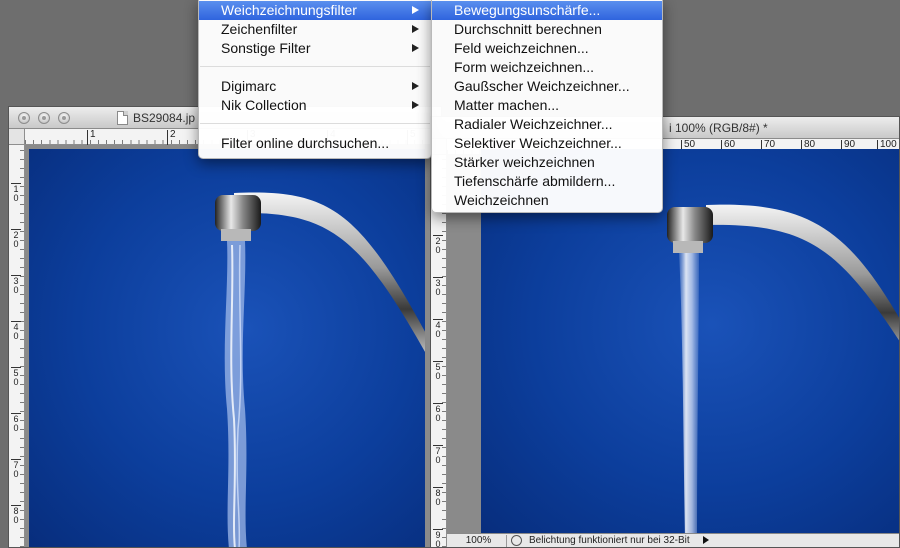 The height and width of the screenshot is (548, 900). What do you see at coordinates (24, 118) in the screenshot?
I see `close-window-icon` at bounding box center [24, 118].